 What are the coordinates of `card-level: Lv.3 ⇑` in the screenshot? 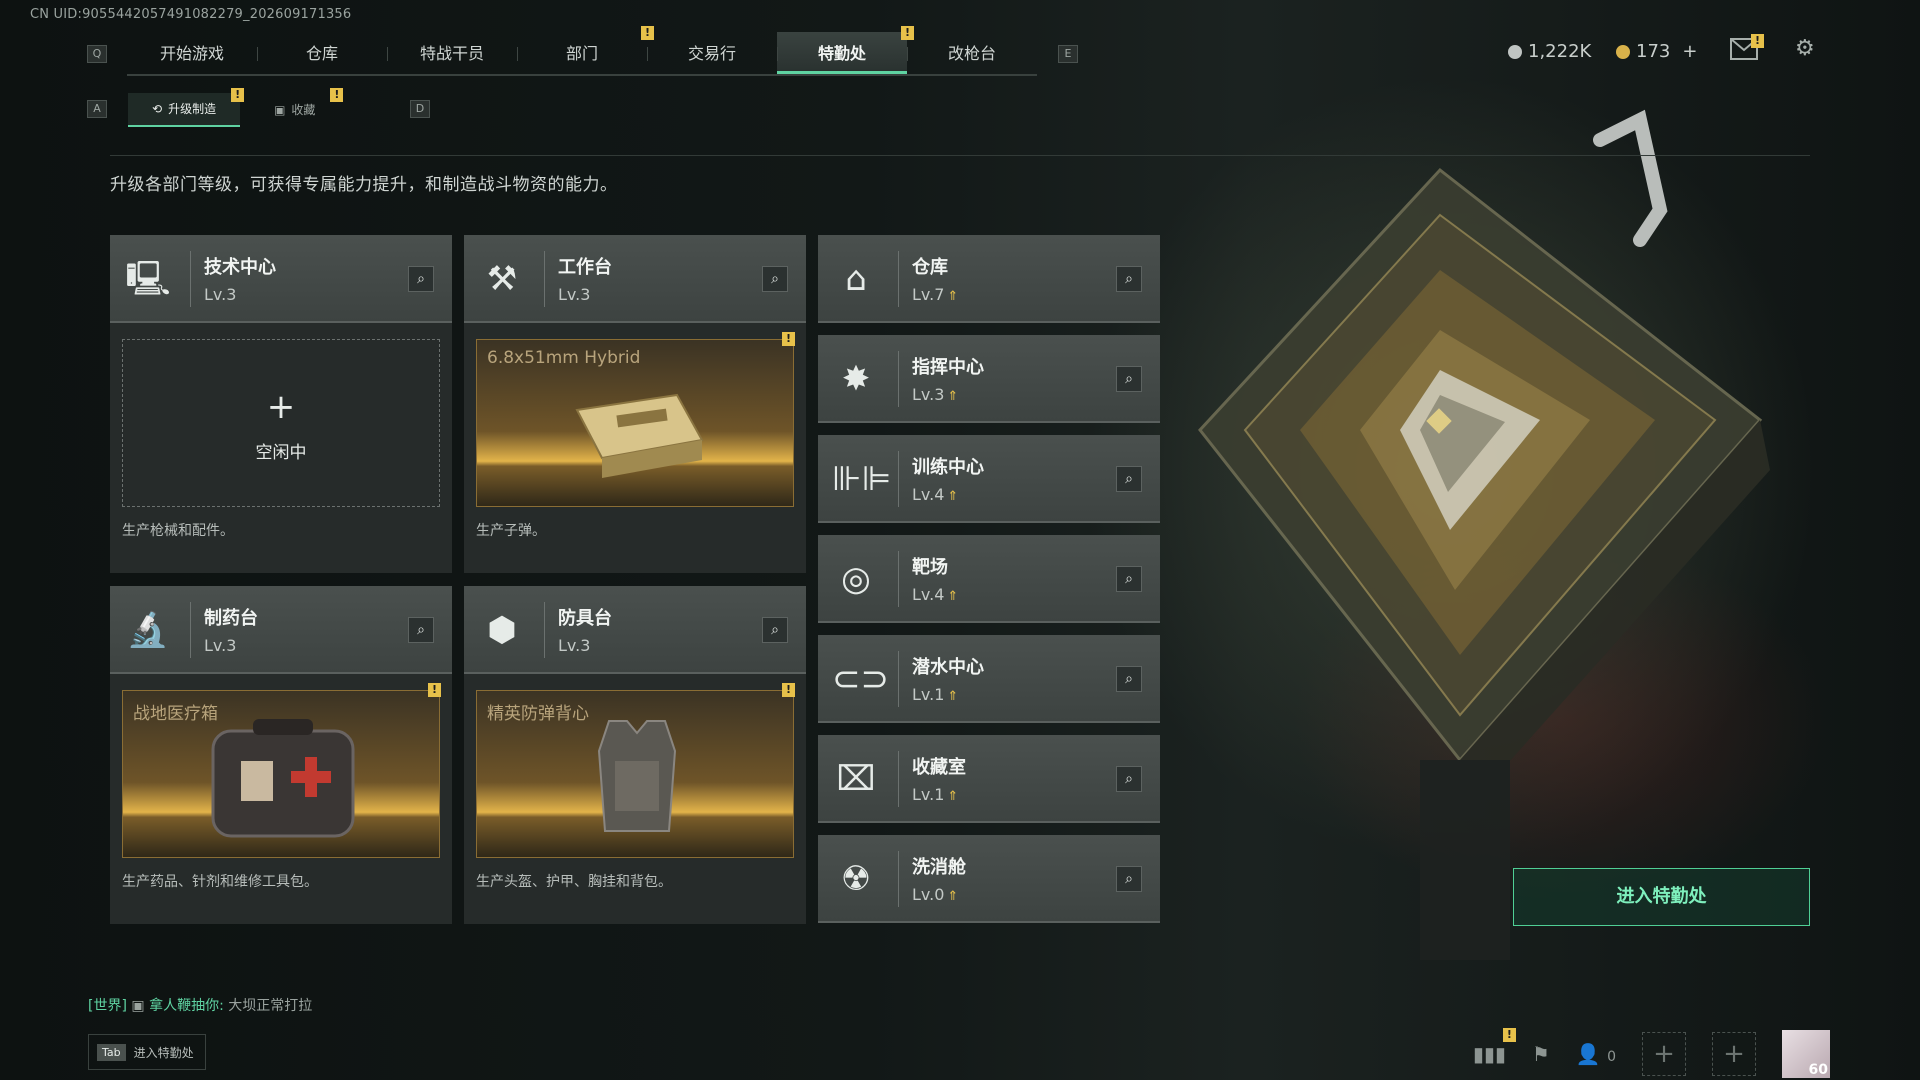 It's located at (935, 394).